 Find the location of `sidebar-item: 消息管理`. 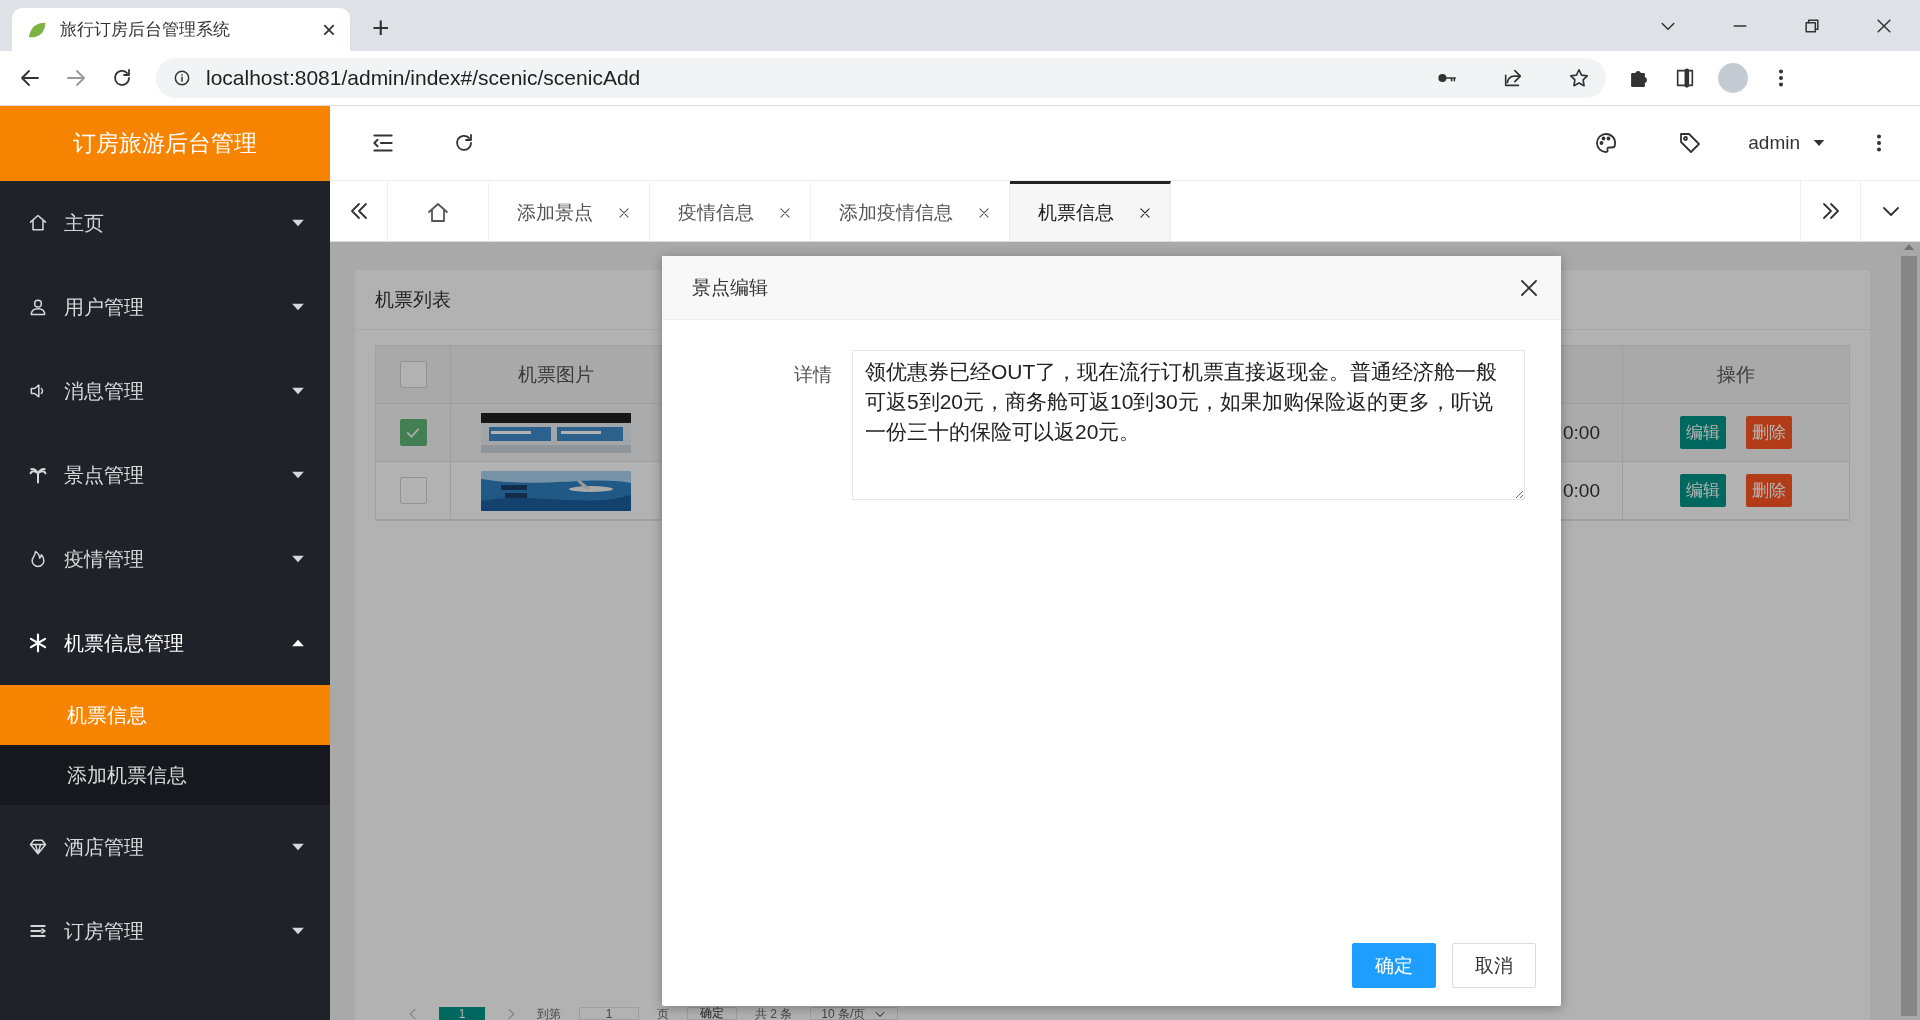

sidebar-item: 消息管理 is located at coordinates (165, 391).